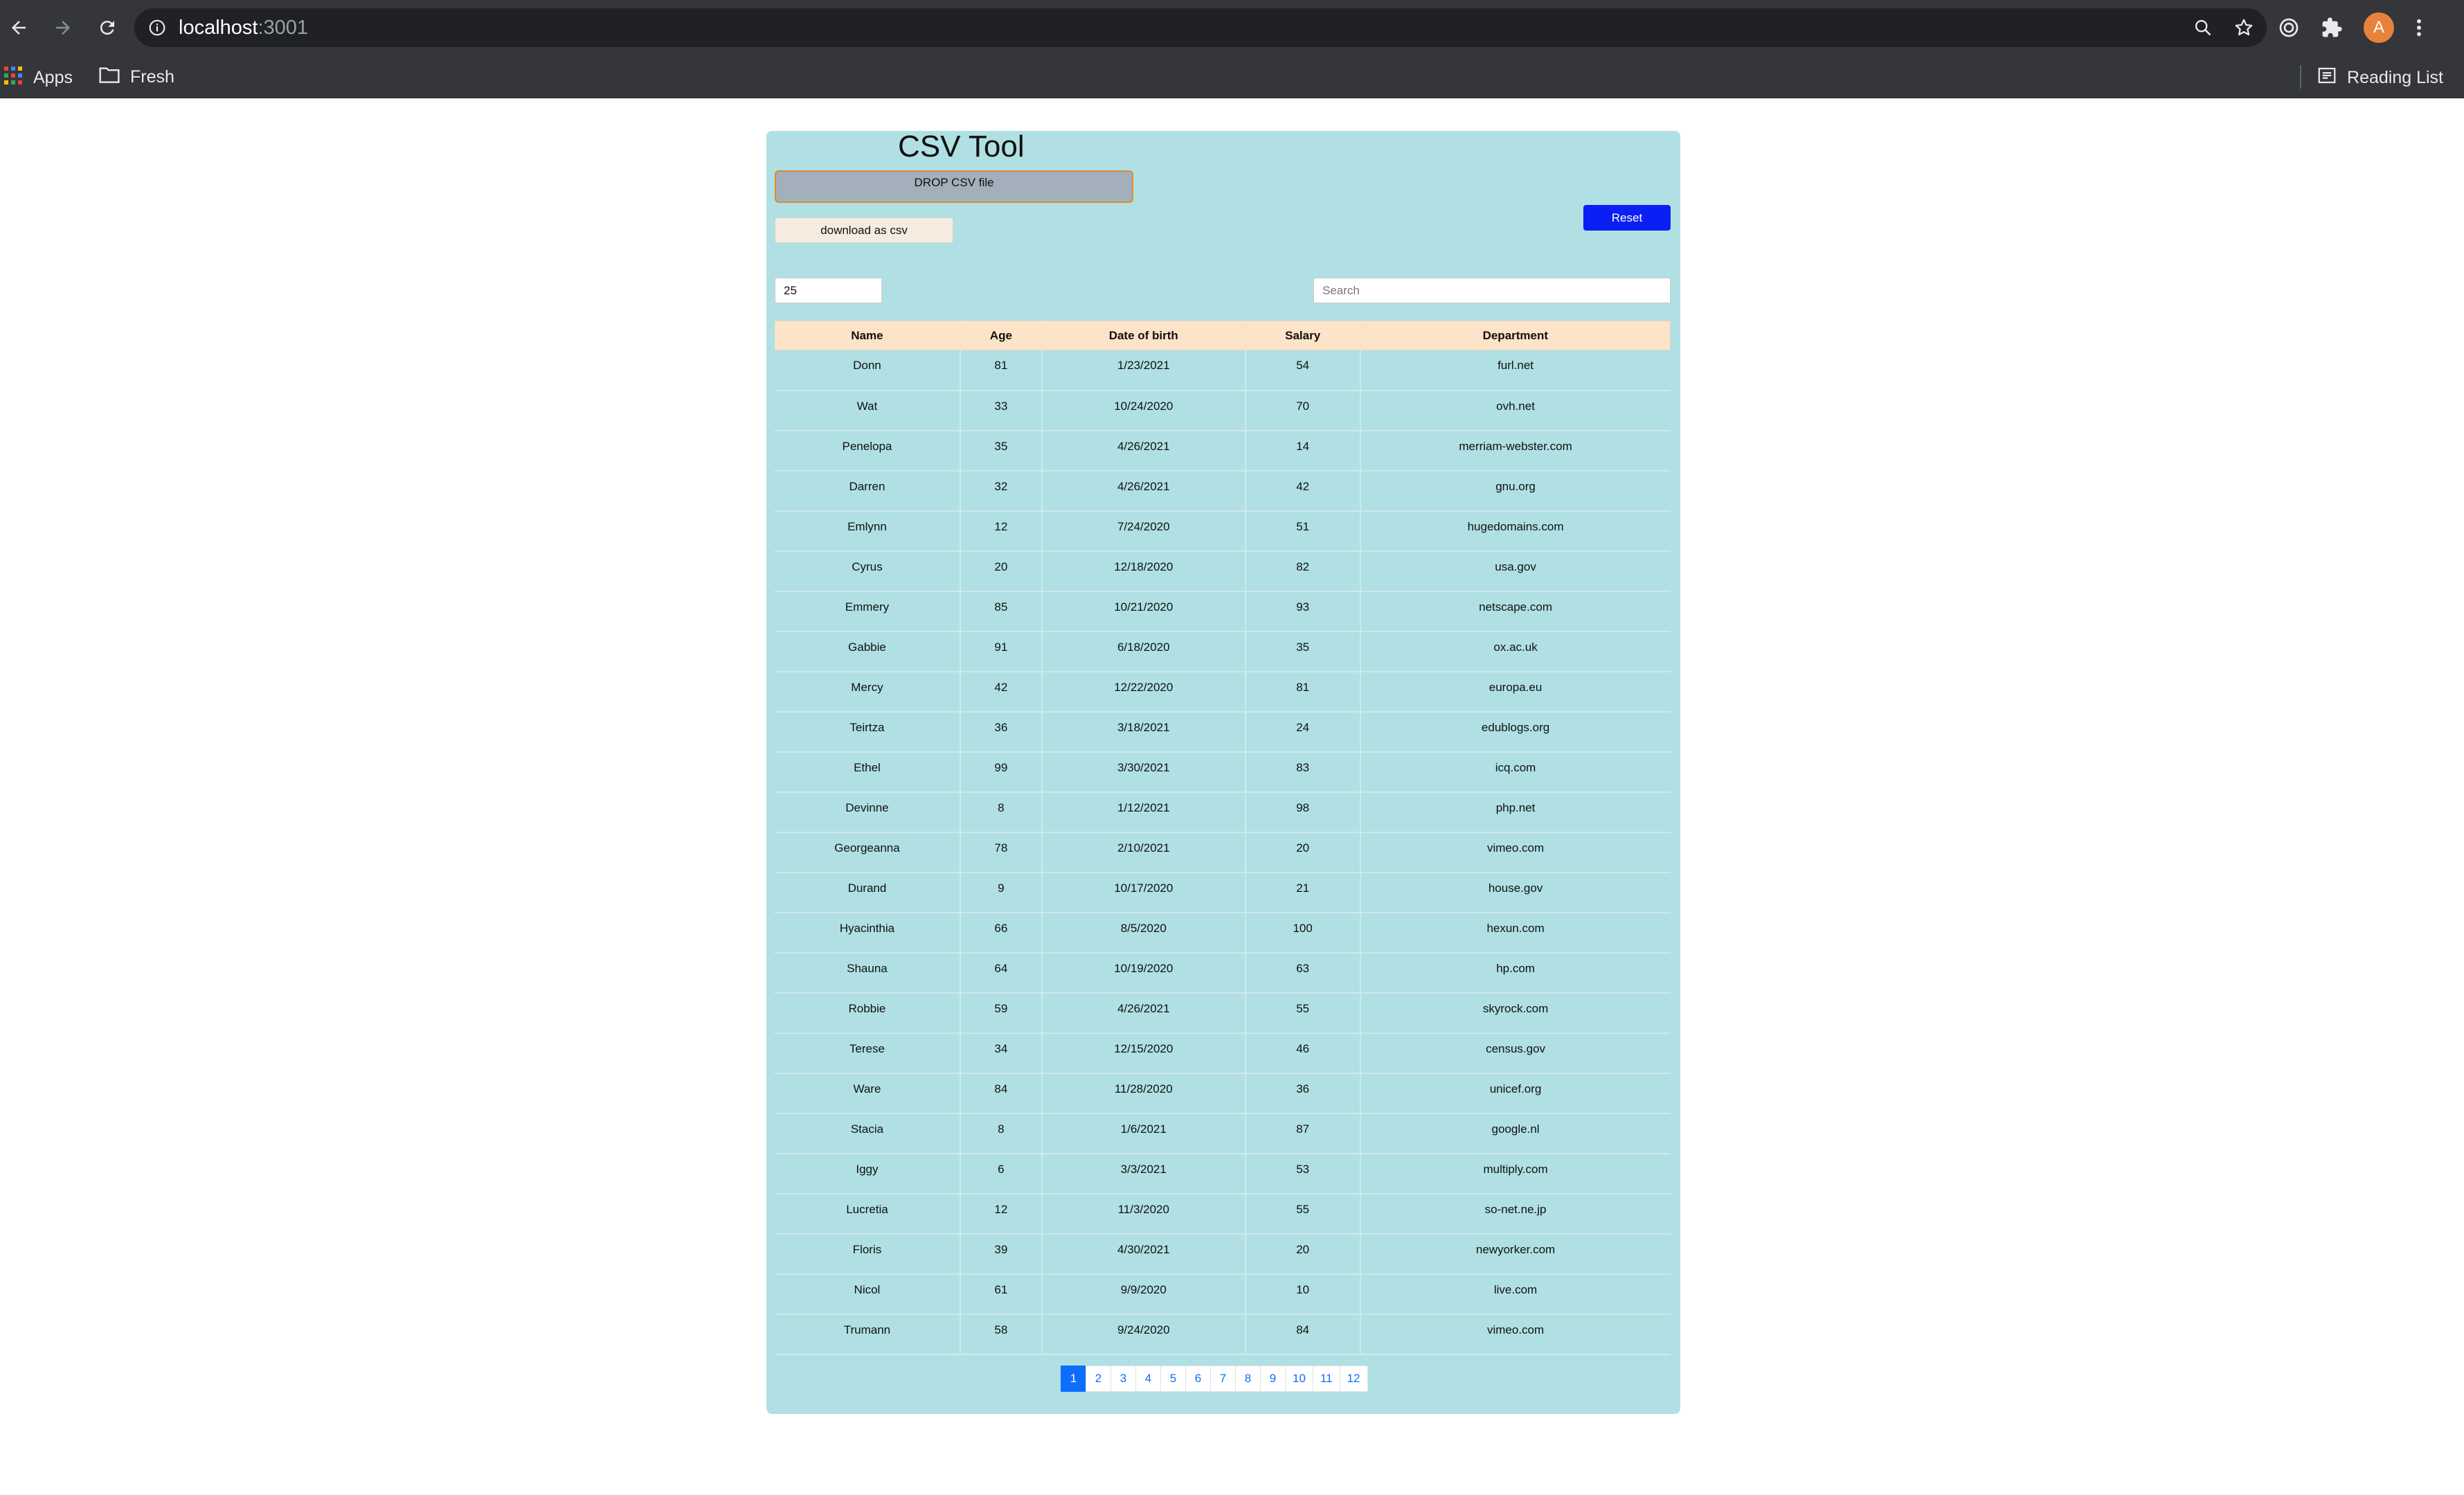  What do you see at coordinates (157, 28) in the screenshot?
I see `site-info-icon` at bounding box center [157, 28].